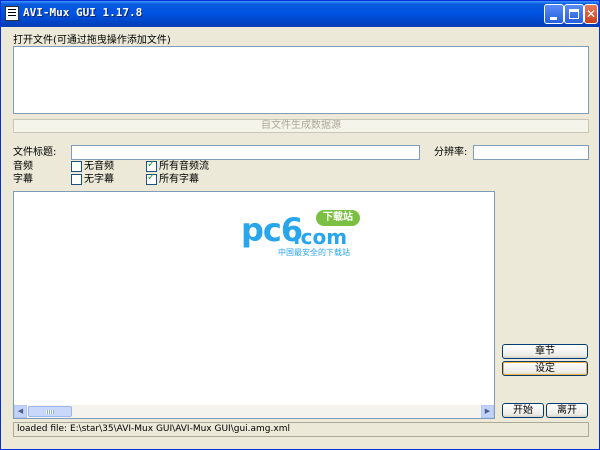  I want to click on close-icon: ✕, so click(591, 14).